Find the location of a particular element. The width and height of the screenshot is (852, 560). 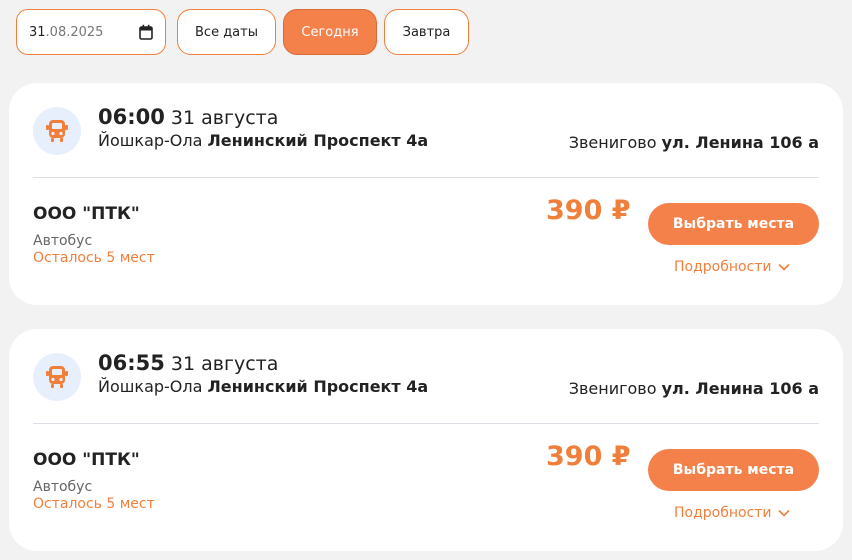

tomorrow-button: Завтра is located at coordinates (426, 32).